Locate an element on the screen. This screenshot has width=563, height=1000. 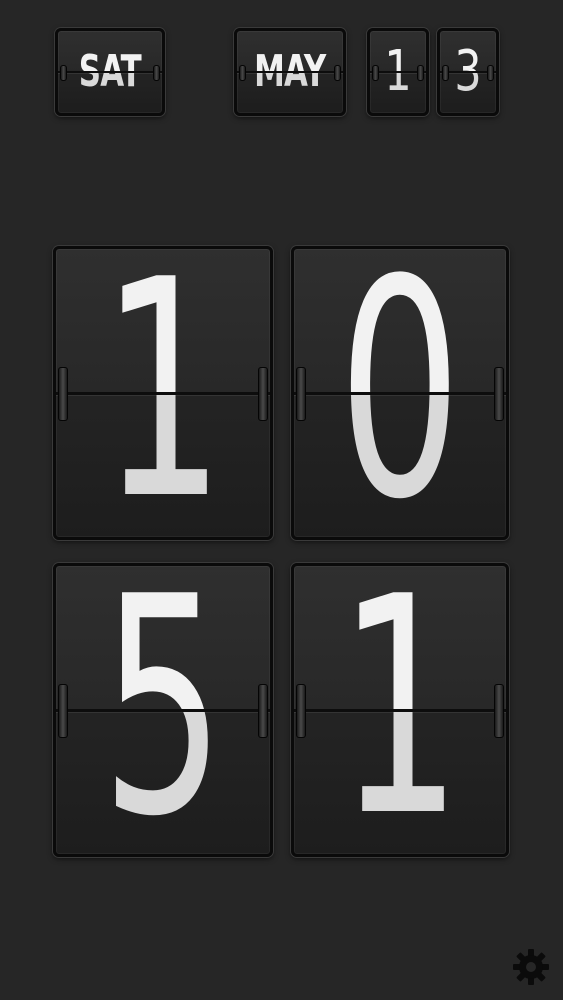
hour-digit-1-card: 1 is located at coordinates (163, 393).